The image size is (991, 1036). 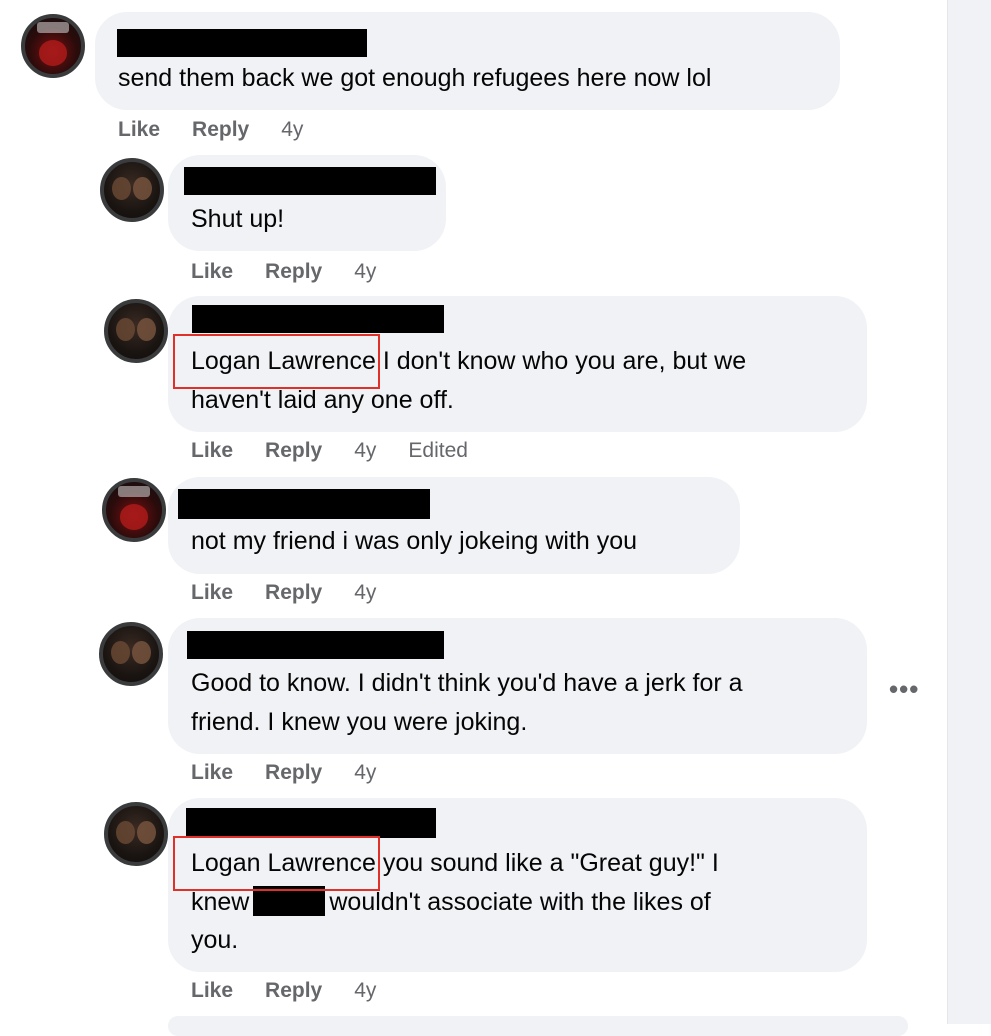 What do you see at coordinates (561, 361) in the screenshot?
I see `comment-text-fragment: I don't know who you are, but we` at bounding box center [561, 361].